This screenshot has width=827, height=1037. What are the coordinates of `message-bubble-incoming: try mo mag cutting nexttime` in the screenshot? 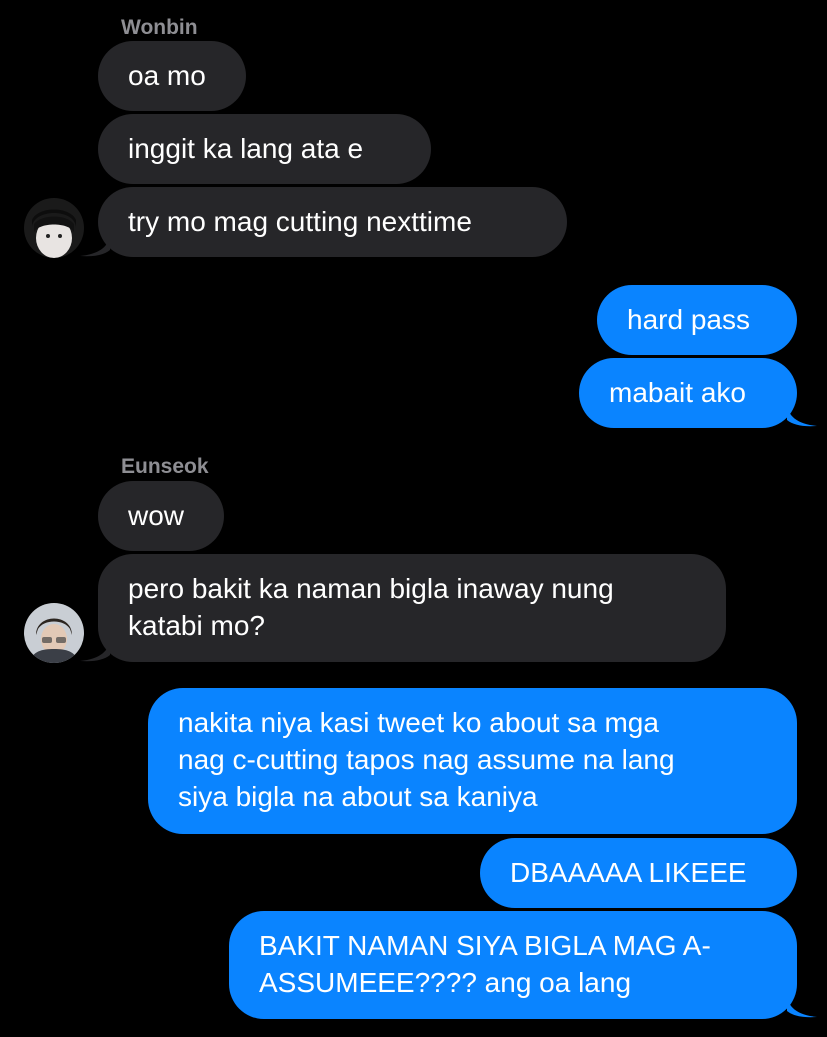 It's located at (332, 222).